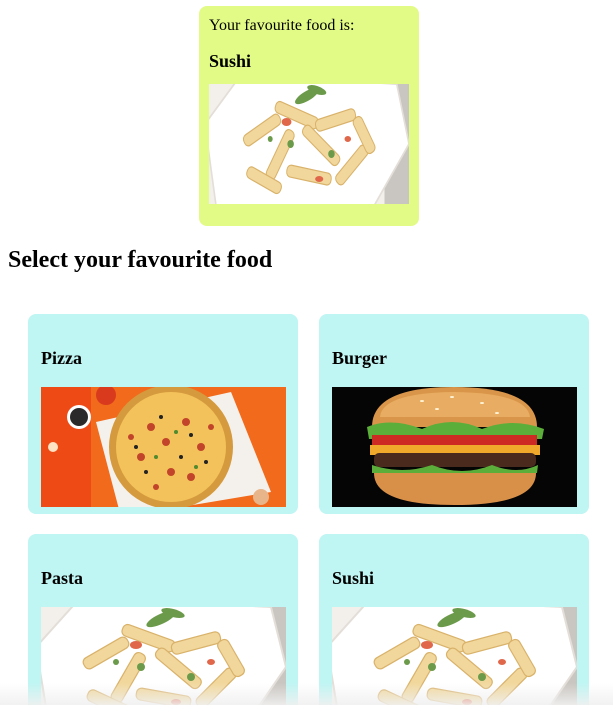 The image size is (613, 705). I want to click on pizza-image, so click(163, 447).